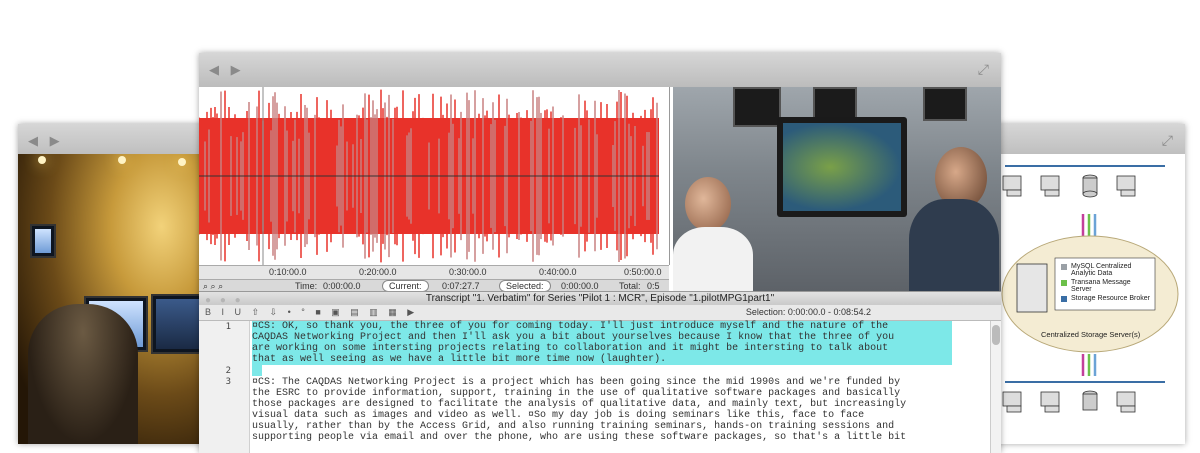 This screenshot has height=453, width=1200. I want to click on right-window-titlebar: ⤢, so click(1085, 141).